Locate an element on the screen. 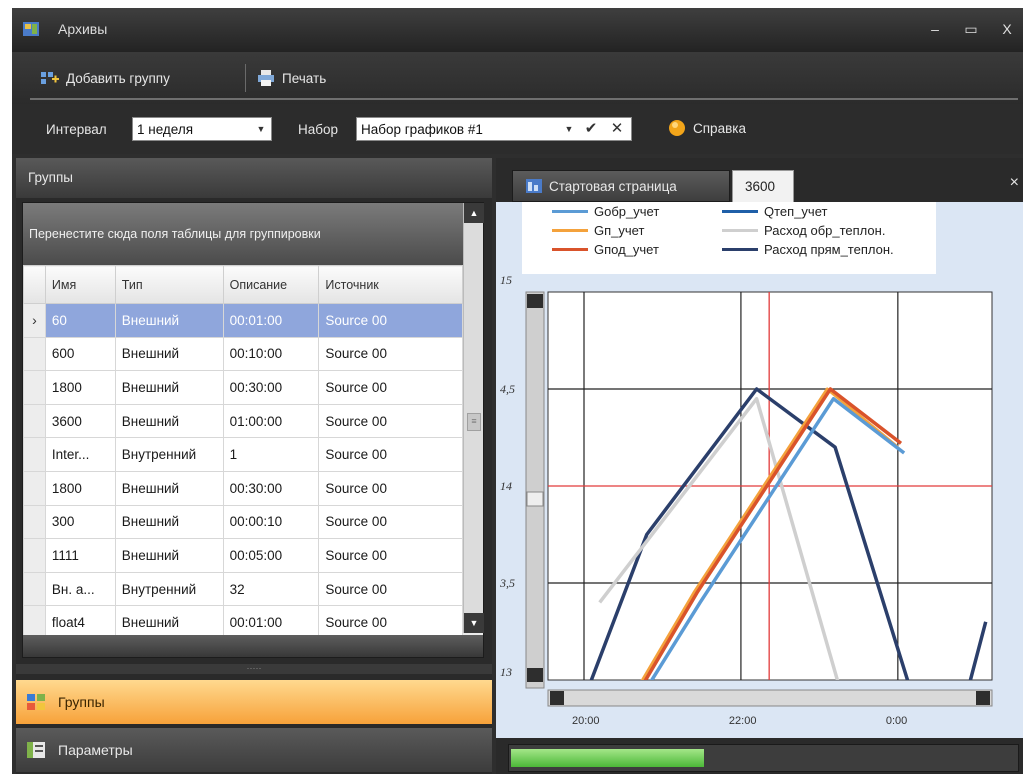 Image resolution: width=1023 pixels, height=774 pixels. interval-combo: 1 неделя ▼ is located at coordinates (202, 129).